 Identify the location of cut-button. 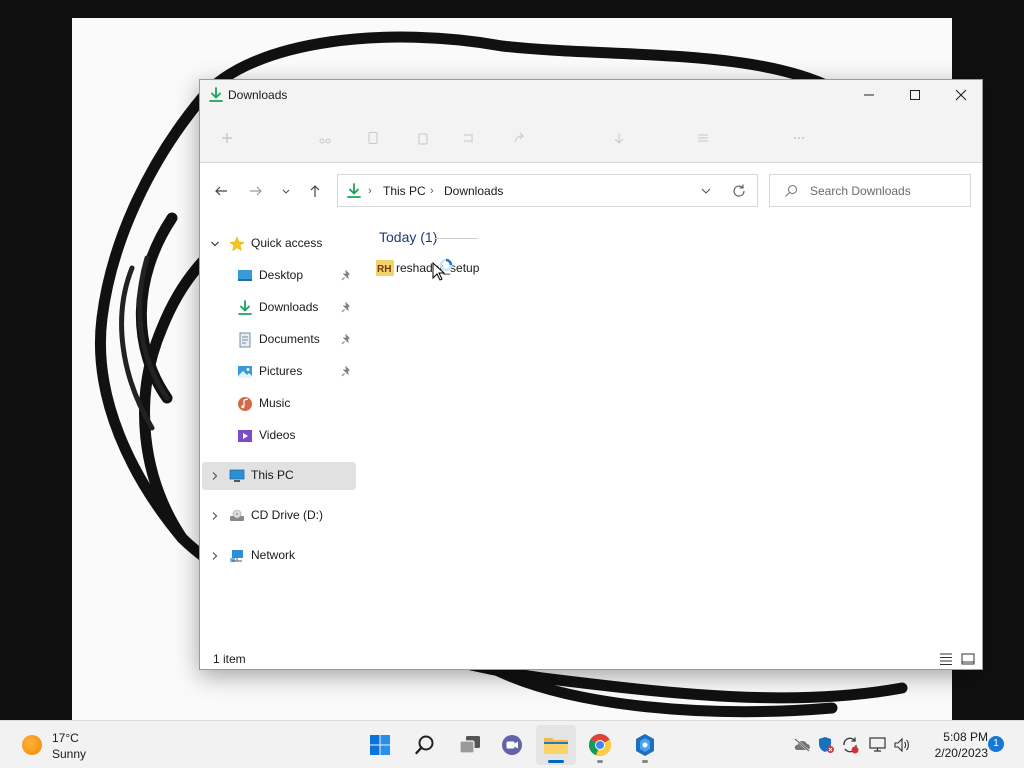
(325, 138).